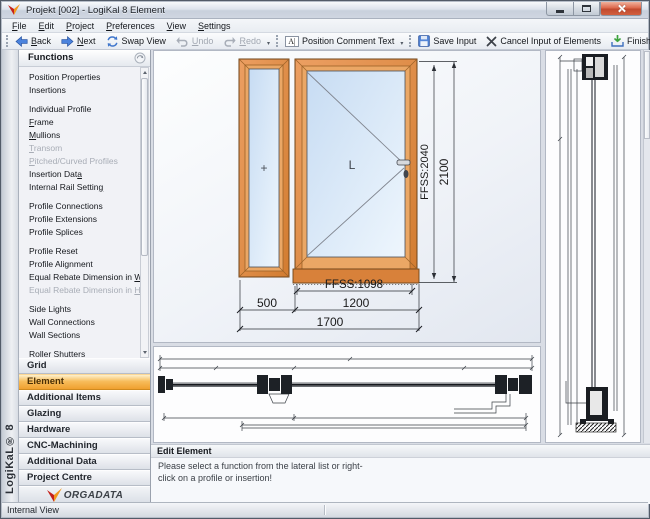  What do you see at coordinates (559, 9) in the screenshot?
I see `minimize-button` at bounding box center [559, 9].